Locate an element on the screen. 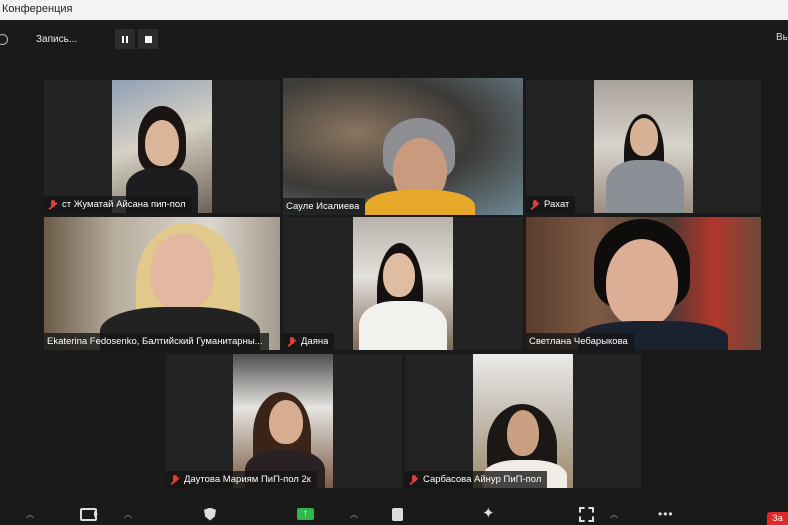  participant-name-bar: Сауле Исалиева is located at coordinates (324, 206).